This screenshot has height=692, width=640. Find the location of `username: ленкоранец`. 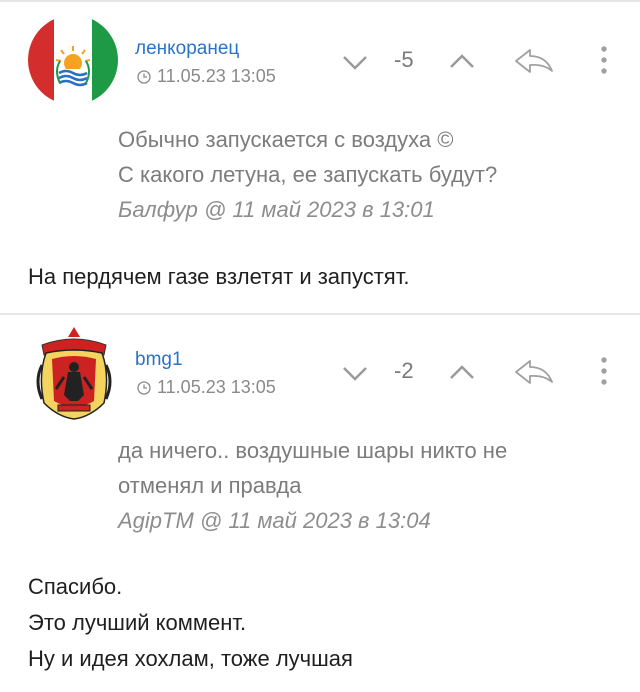

username: ленкоранец is located at coordinates (187, 49).